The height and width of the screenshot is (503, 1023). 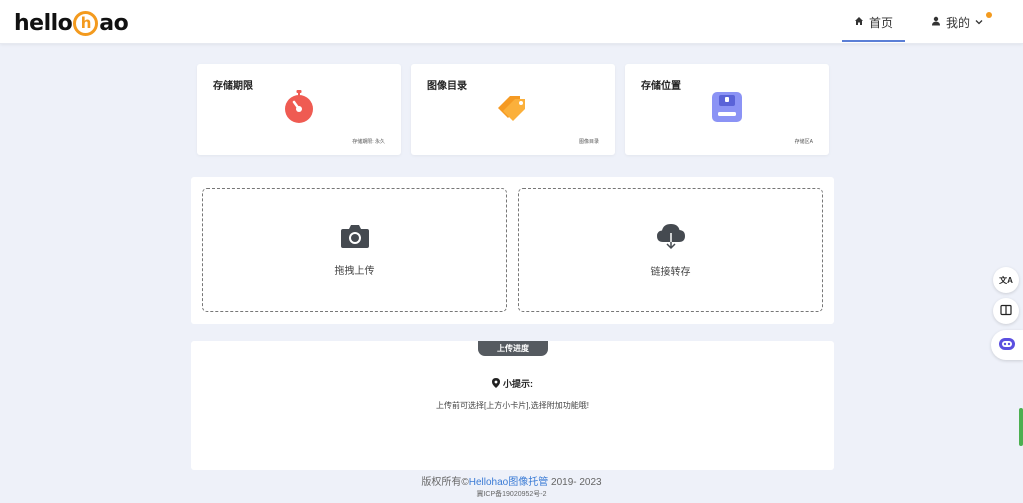 I want to click on nav-home-label: 首页, so click(x=880, y=22).